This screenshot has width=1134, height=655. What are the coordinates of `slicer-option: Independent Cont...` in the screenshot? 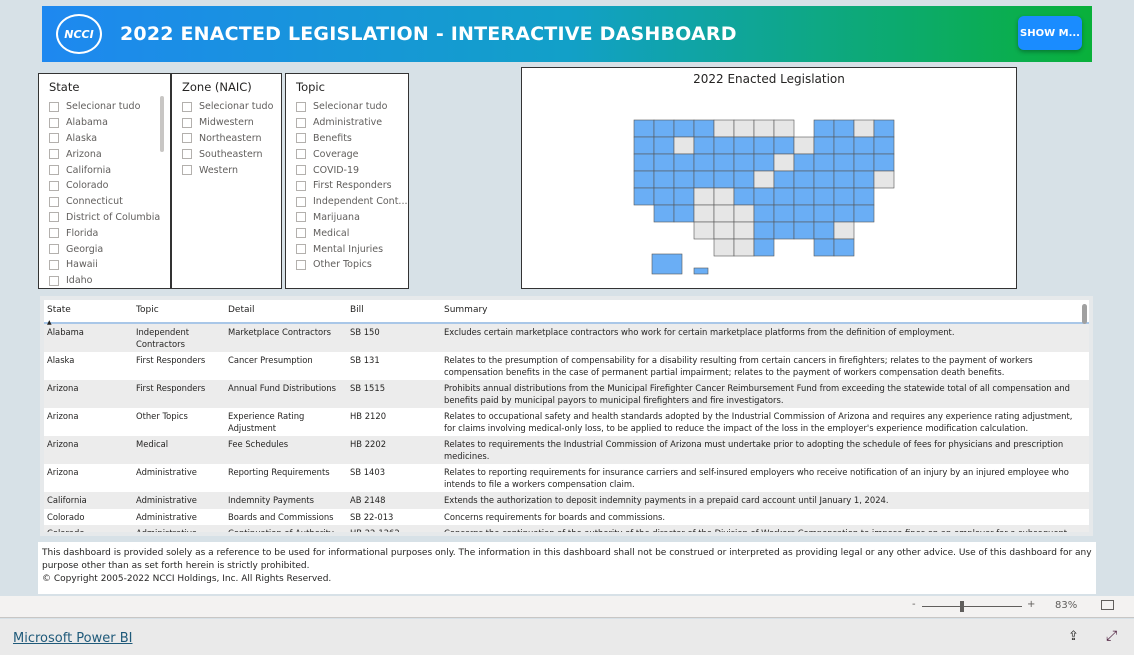 It's located at (352, 202).